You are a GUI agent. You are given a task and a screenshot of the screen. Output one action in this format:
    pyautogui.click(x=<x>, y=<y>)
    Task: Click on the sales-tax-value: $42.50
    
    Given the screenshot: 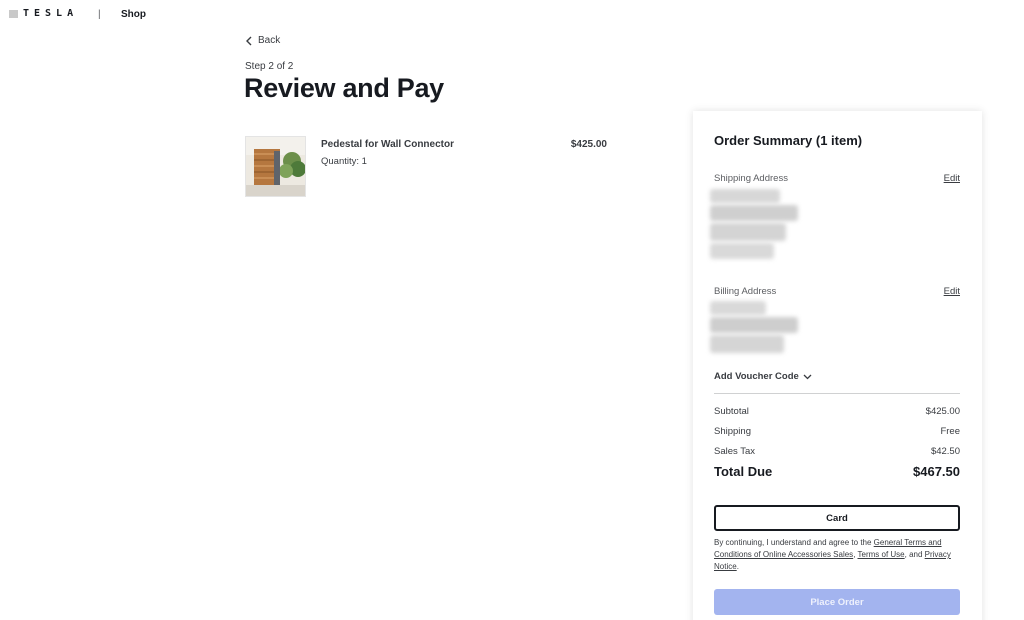 What is the action you would take?
    pyautogui.click(x=945, y=451)
    